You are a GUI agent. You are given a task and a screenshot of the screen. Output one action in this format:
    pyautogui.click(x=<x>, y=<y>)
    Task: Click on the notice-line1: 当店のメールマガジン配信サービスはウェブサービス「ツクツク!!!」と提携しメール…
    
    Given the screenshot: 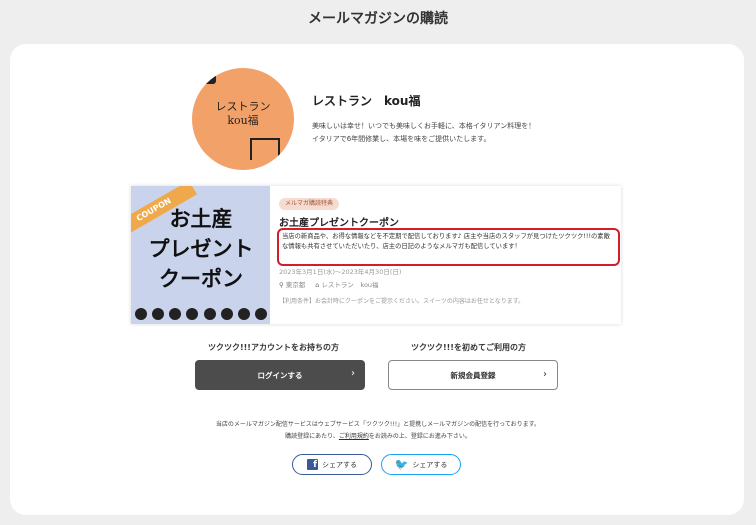 What is the action you would take?
    pyautogui.click(x=378, y=424)
    